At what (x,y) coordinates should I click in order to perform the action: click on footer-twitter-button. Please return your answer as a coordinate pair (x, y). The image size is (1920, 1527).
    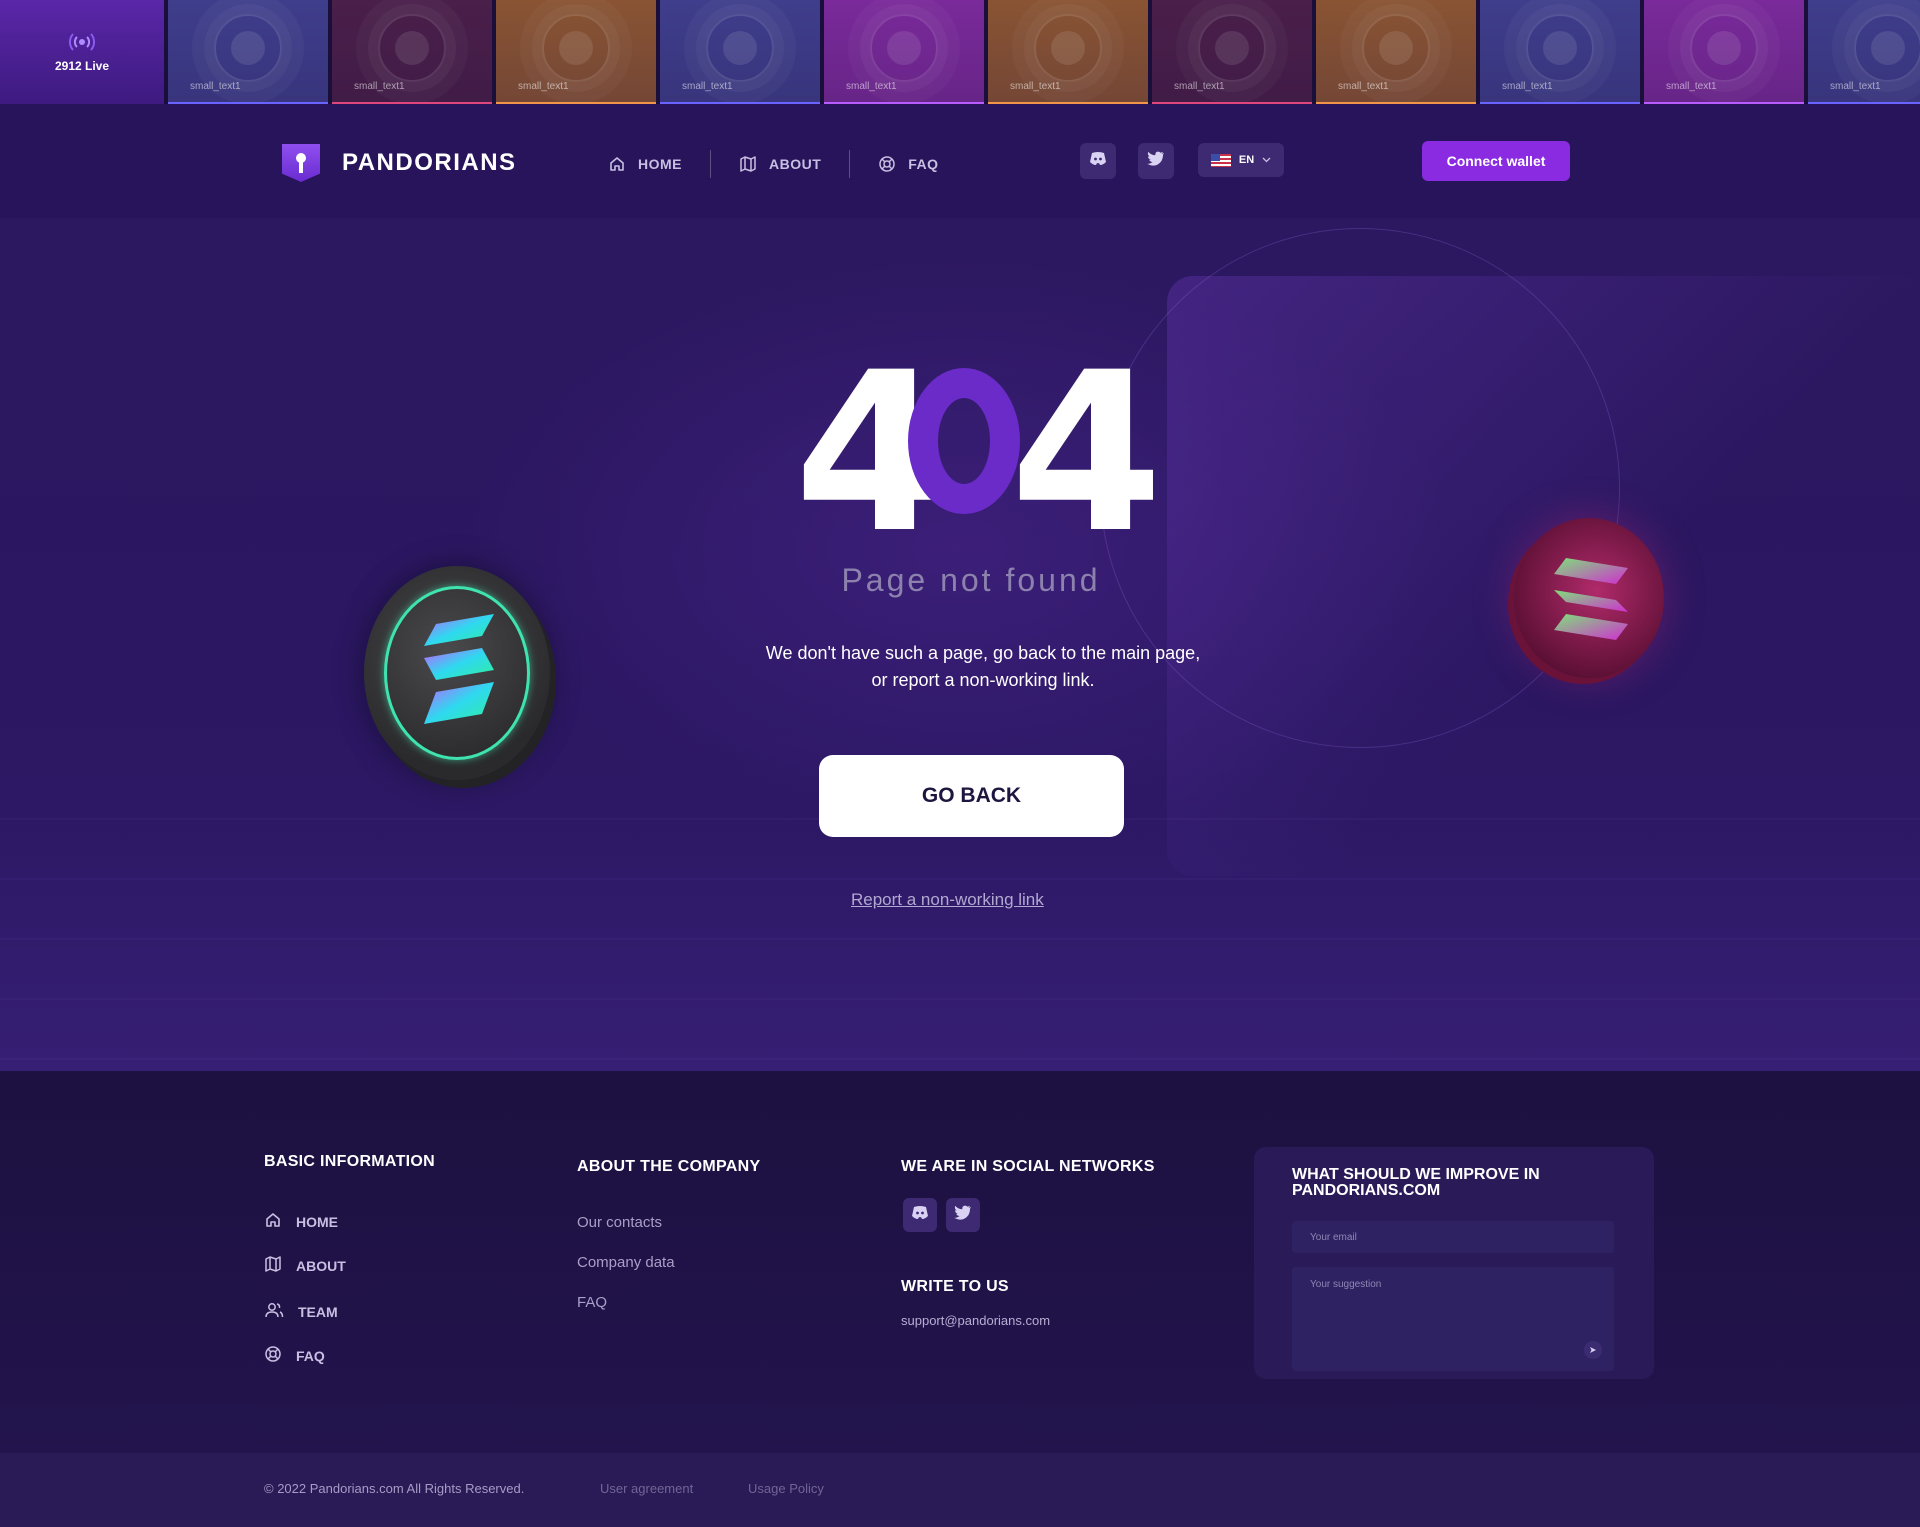
    Looking at the image, I should click on (963, 1215).